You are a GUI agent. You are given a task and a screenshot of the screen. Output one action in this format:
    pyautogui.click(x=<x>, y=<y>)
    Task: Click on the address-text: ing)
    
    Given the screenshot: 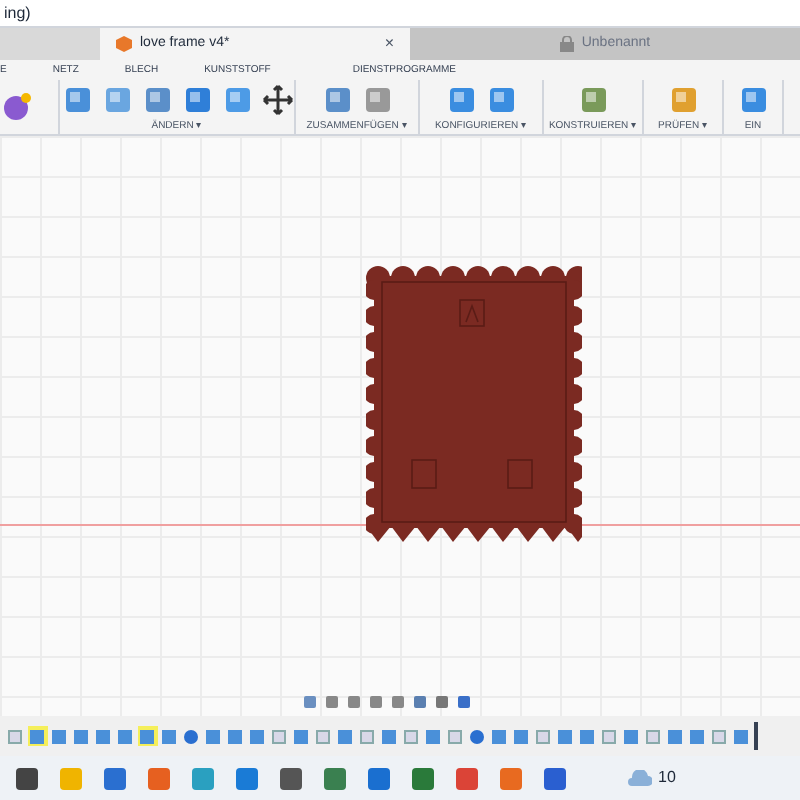 What is the action you would take?
    pyautogui.click(x=17, y=13)
    